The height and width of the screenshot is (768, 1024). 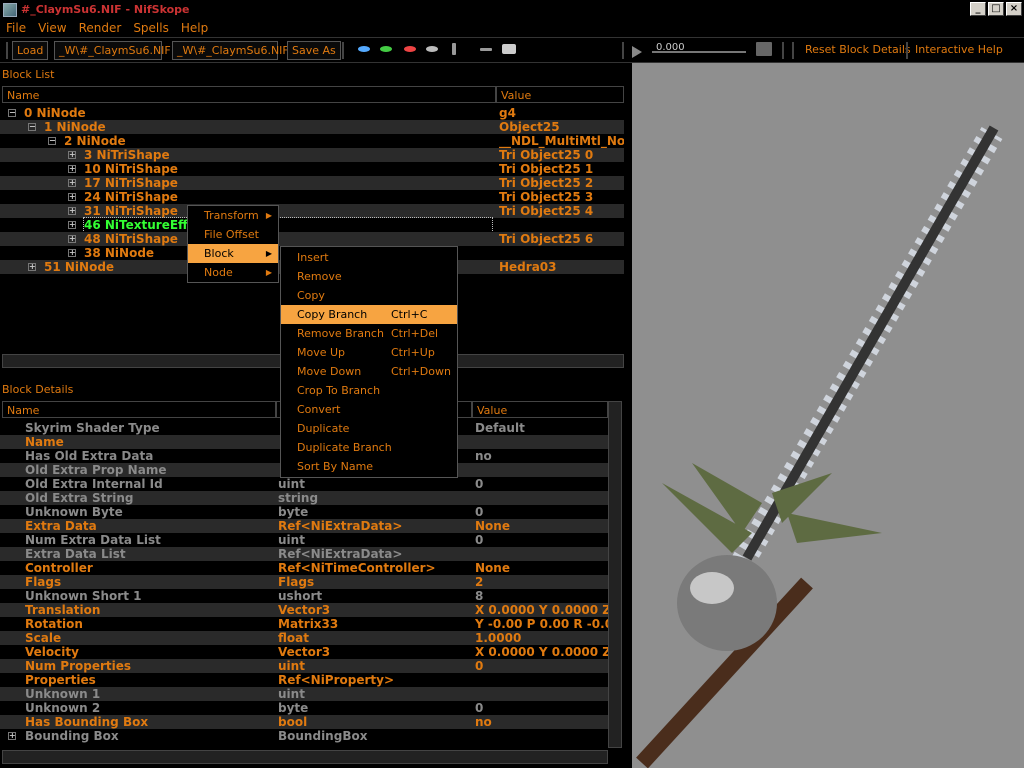 What do you see at coordinates (312, 155) in the screenshot?
I see `block-row: +3 NiTriShape Tri Object25 0` at bounding box center [312, 155].